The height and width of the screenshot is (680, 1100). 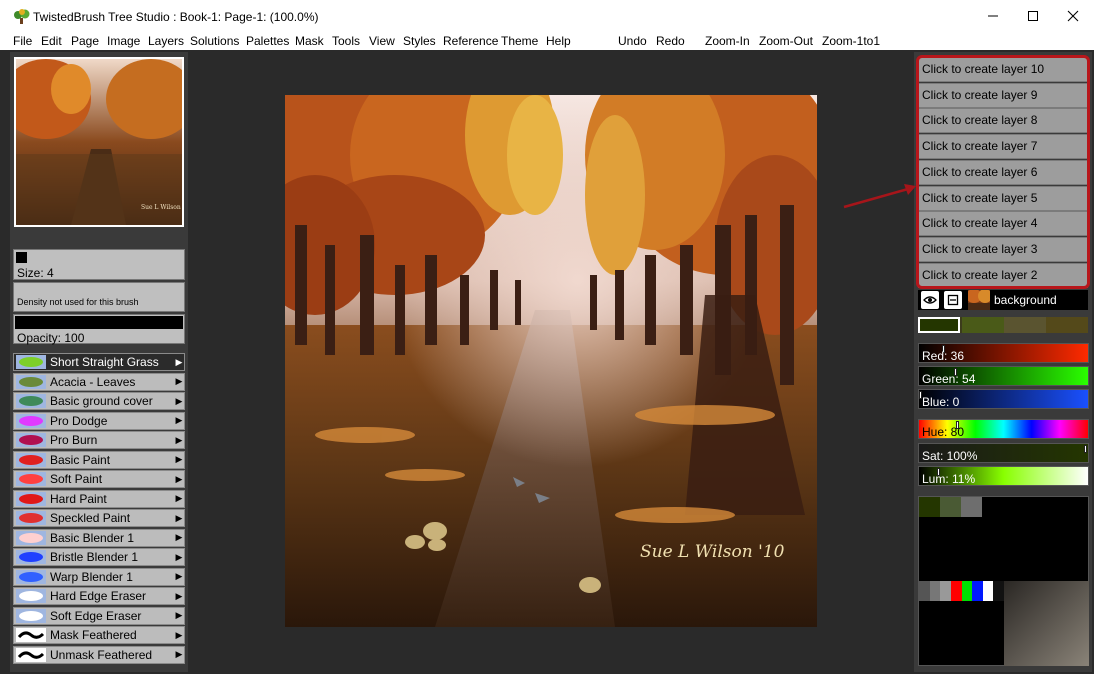 What do you see at coordinates (1025, 300) in the screenshot?
I see `background-layer-label: background` at bounding box center [1025, 300].